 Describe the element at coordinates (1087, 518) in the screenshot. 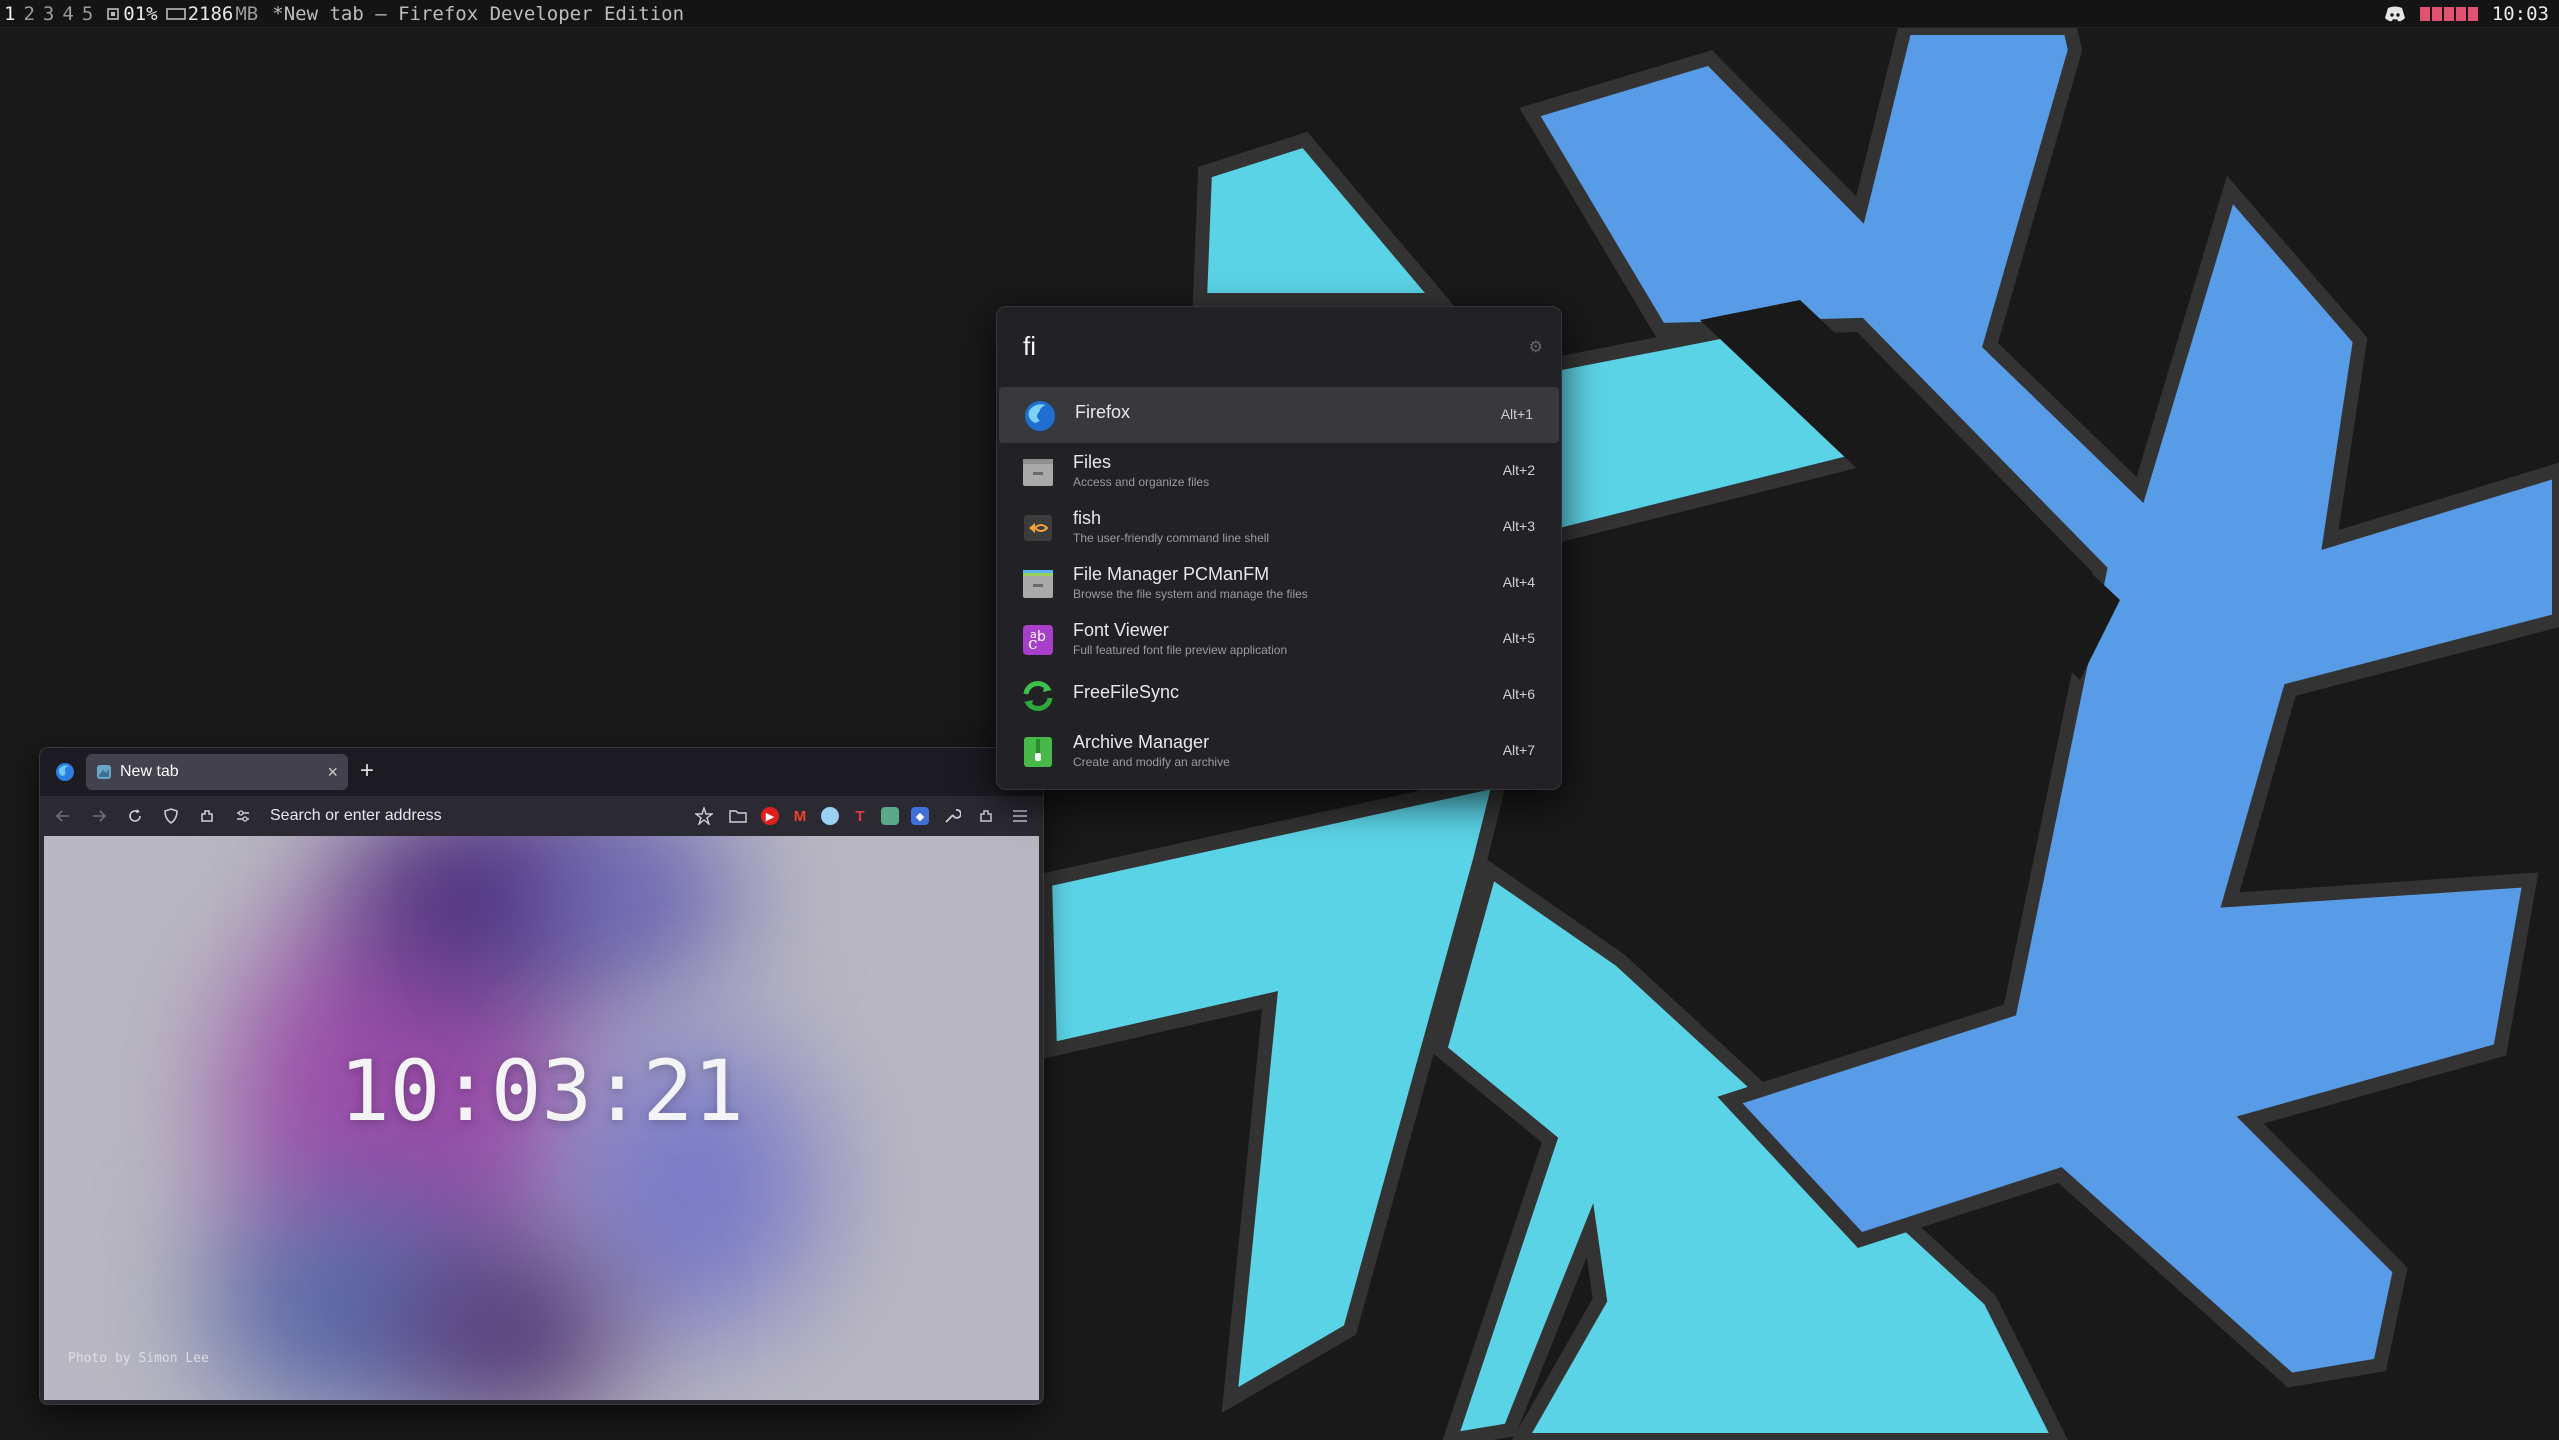

I see `launcher-item-name: fish` at that location.